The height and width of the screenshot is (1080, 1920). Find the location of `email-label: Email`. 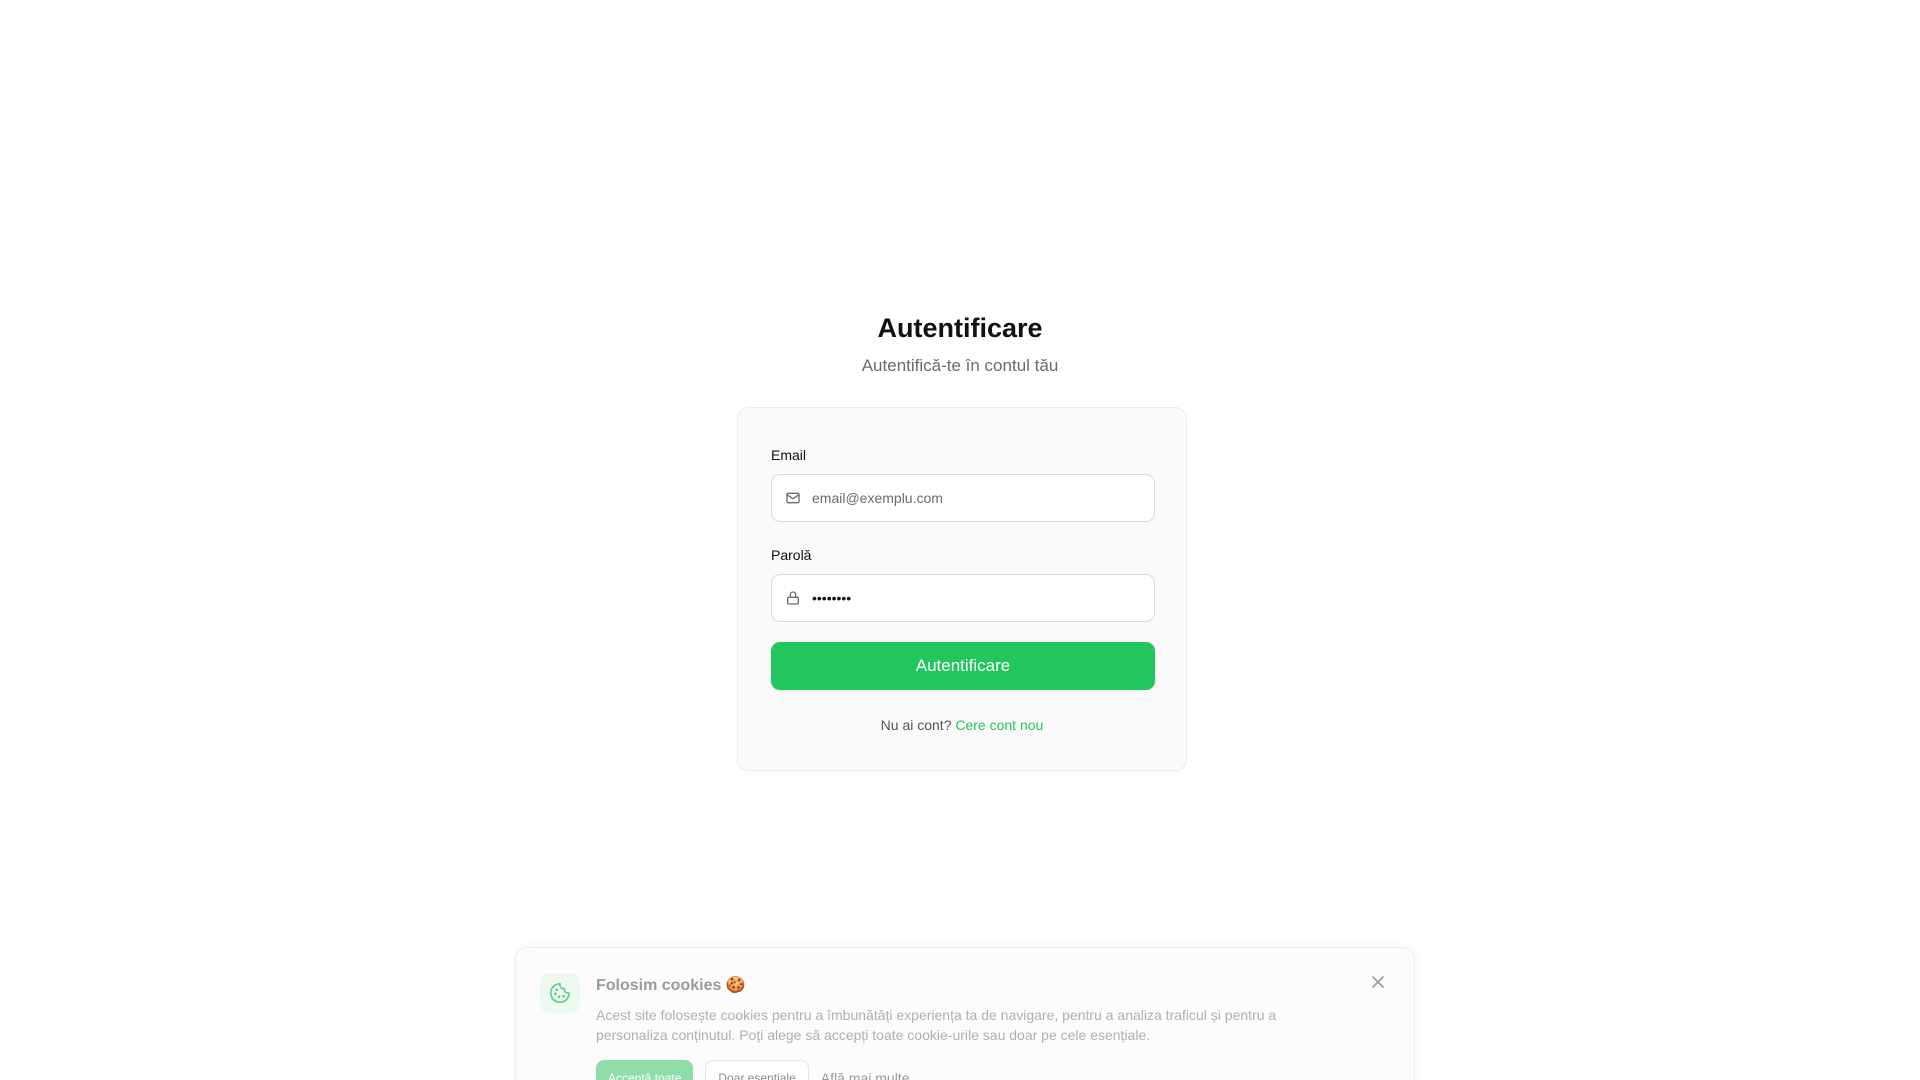

email-label: Email is located at coordinates (789, 455).